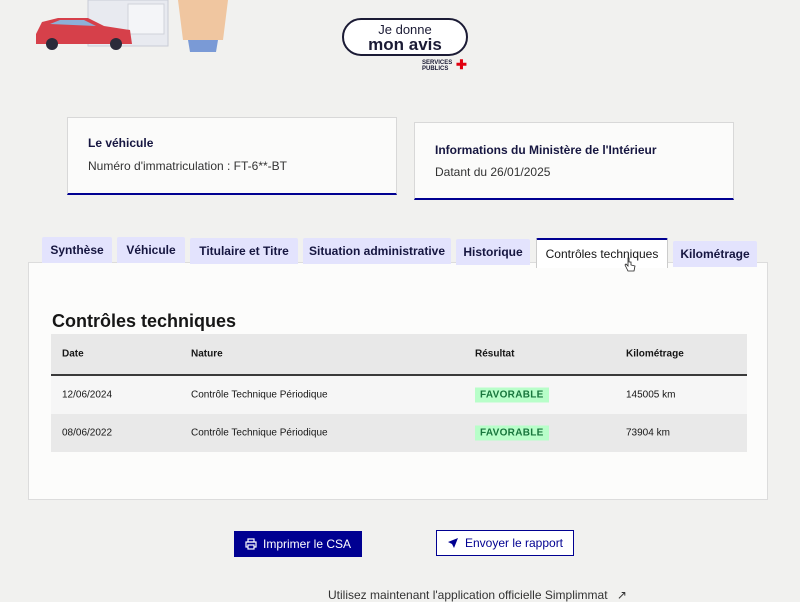 This screenshot has height=602, width=800. What do you see at coordinates (144, 321) in the screenshot?
I see `section-title: Contrôles techniques` at bounding box center [144, 321].